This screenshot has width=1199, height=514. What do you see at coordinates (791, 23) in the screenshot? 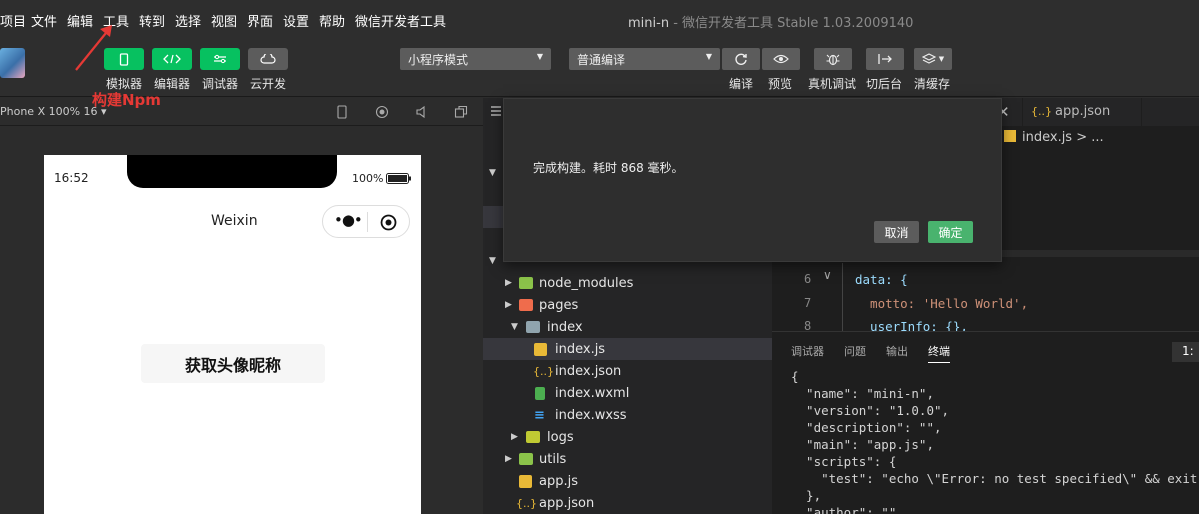
I see `window-title-rest: - 微信开发者工具 Stable 1.03.2009140` at bounding box center [791, 23].